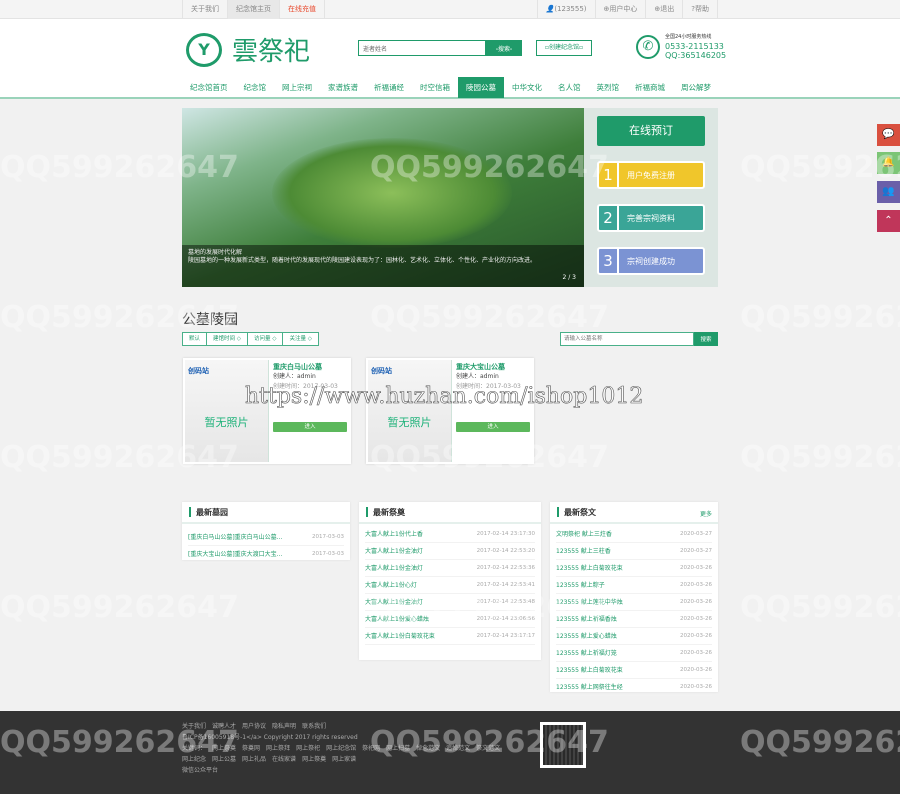 The image size is (900, 794). I want to click on cemetery-search-input, so click(627, 339).